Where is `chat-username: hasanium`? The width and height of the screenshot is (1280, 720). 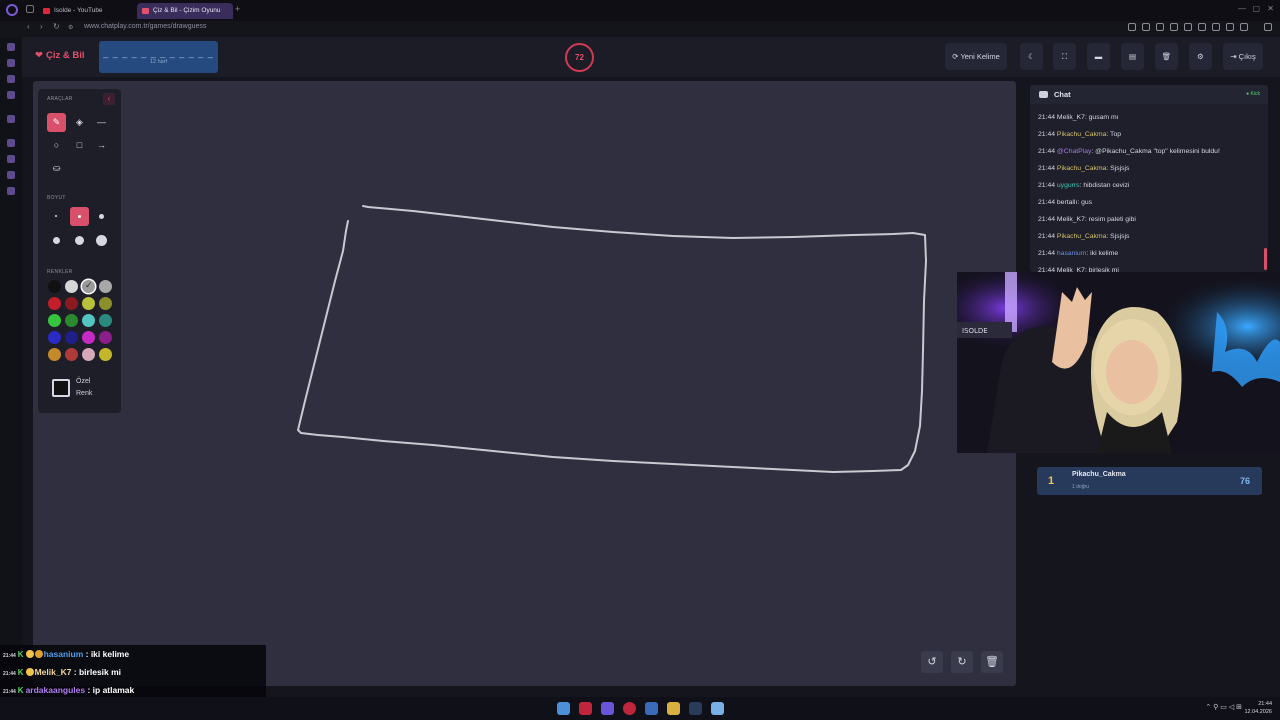 chat-username: hasanium is located at coordinates (1071, 253).